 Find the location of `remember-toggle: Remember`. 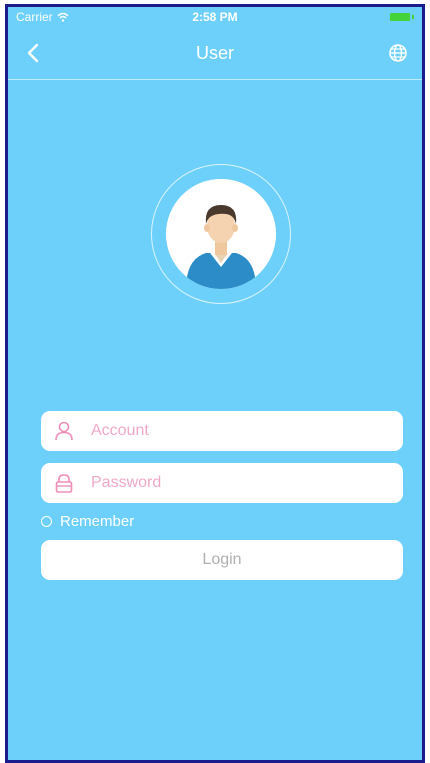

remember-toggle: Remember is located at coordinates (87, 521).